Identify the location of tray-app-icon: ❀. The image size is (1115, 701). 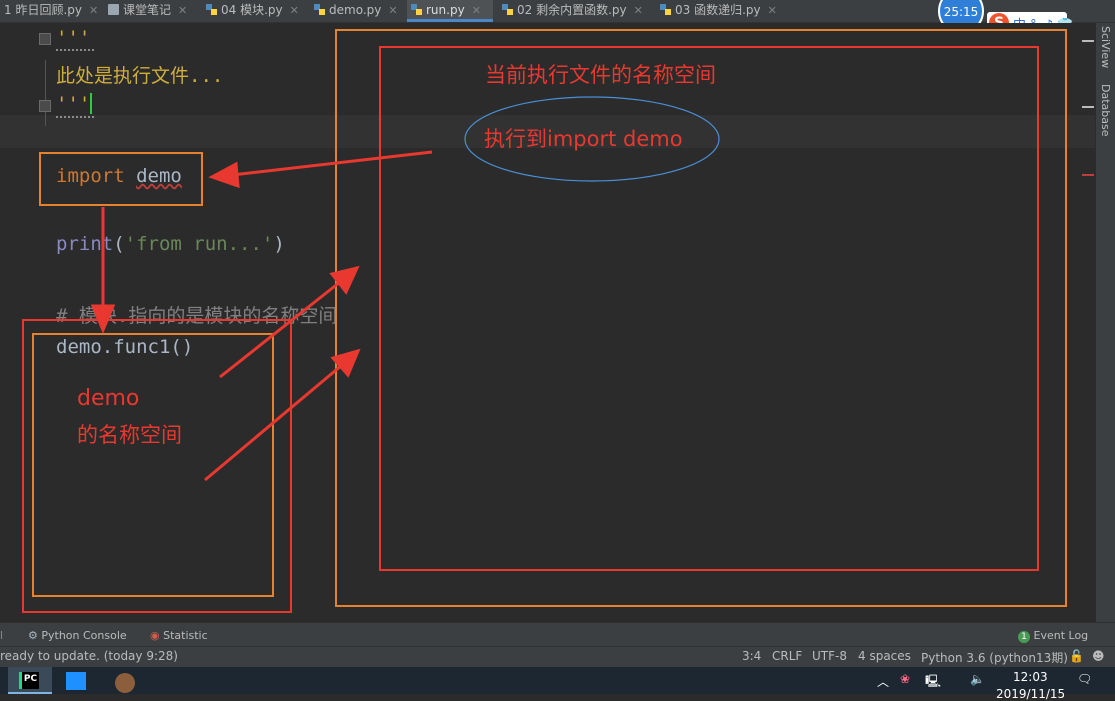
(905, 679).